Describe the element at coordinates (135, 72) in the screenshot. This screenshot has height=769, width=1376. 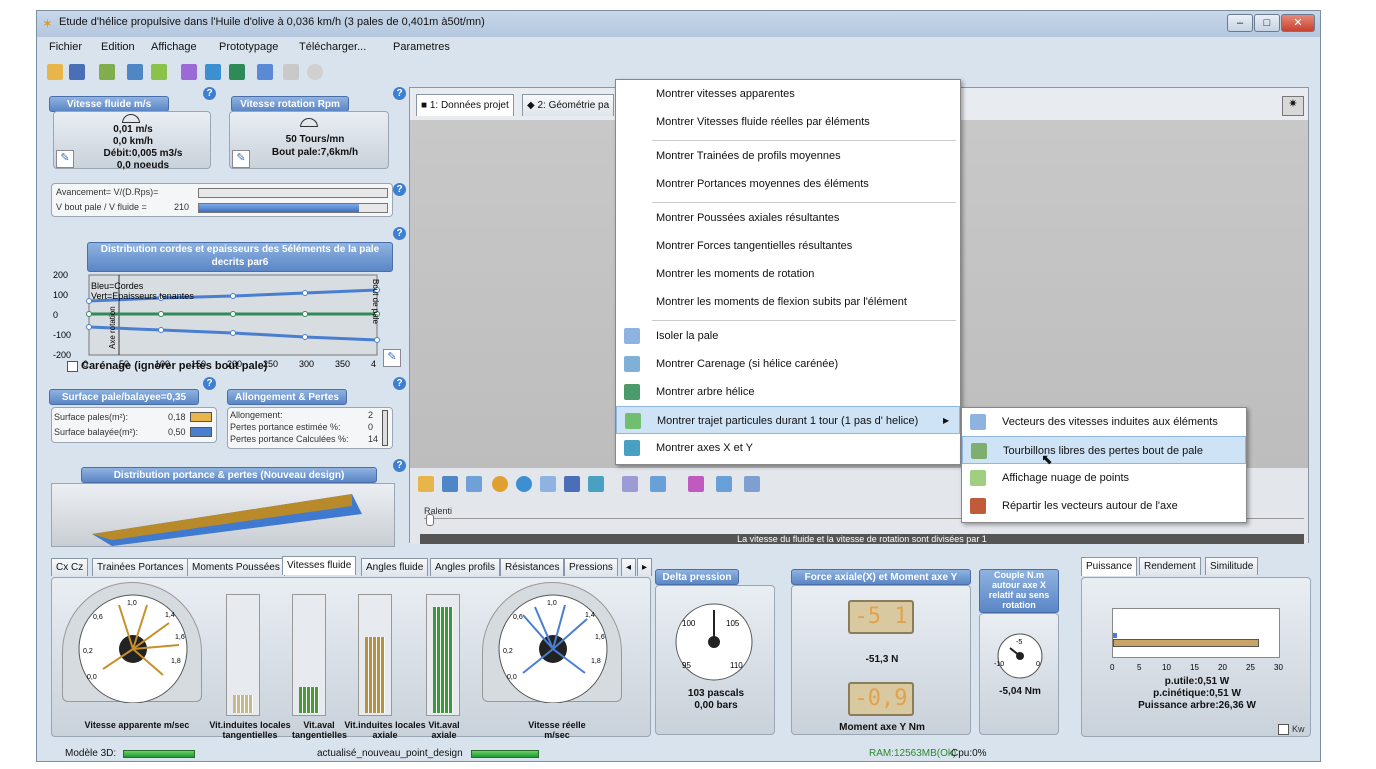
I see `camera-icon` at that location.